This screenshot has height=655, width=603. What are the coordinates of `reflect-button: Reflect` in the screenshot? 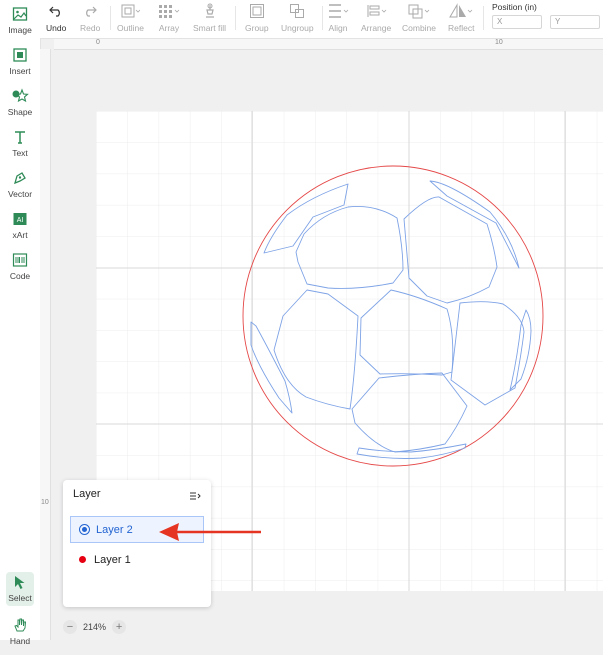 It's located at (461, 19).